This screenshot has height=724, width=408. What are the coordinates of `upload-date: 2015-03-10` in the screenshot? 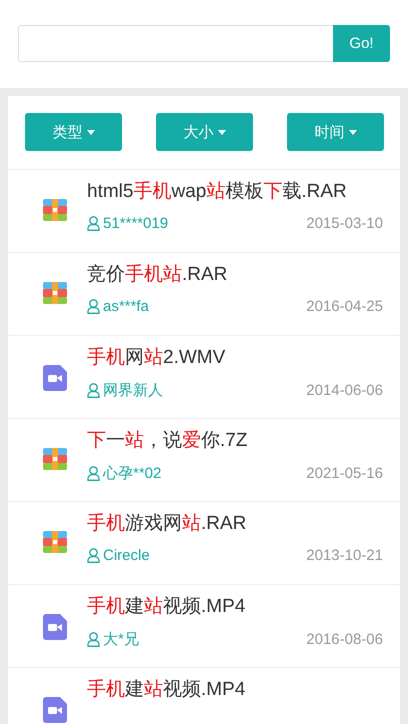 It's located at (344, 223).